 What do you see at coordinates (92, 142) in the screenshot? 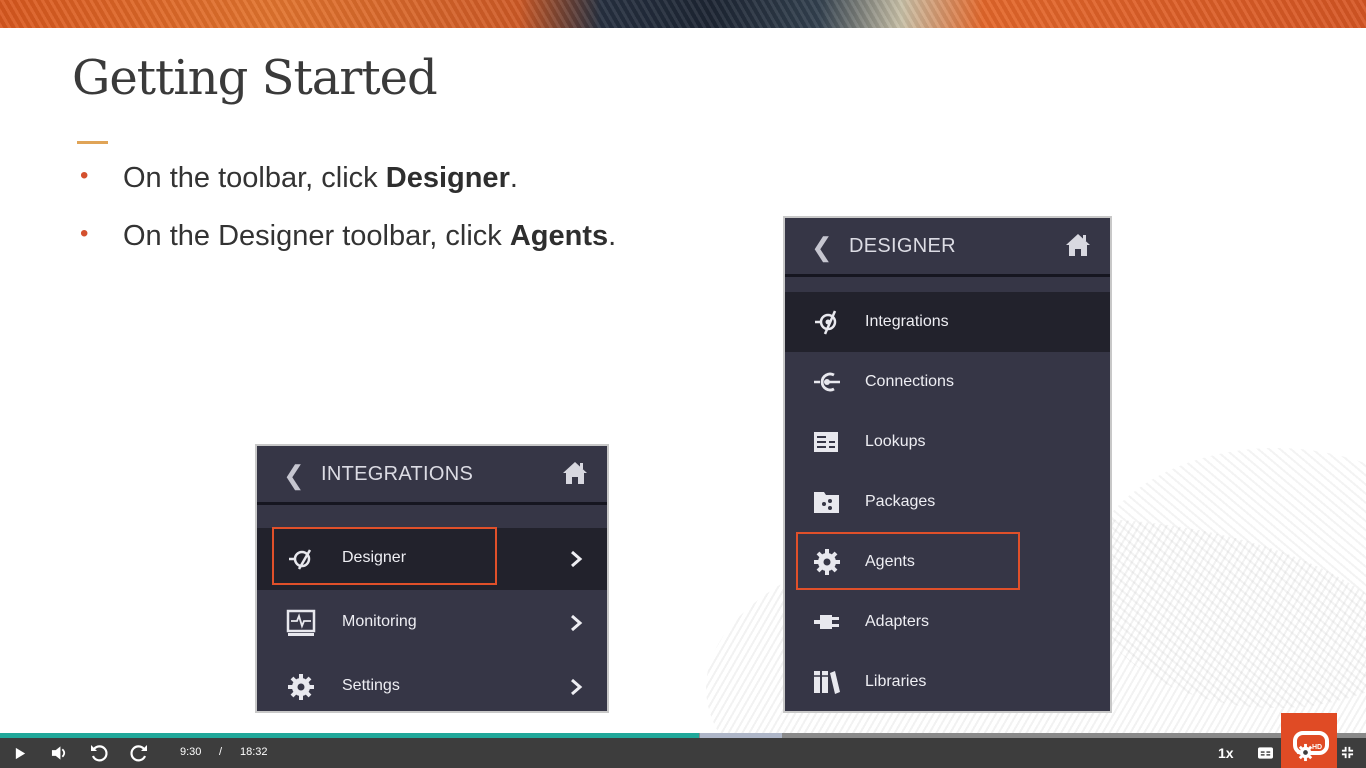
I see `title-accent-bar` at bounding box center [92, 142].